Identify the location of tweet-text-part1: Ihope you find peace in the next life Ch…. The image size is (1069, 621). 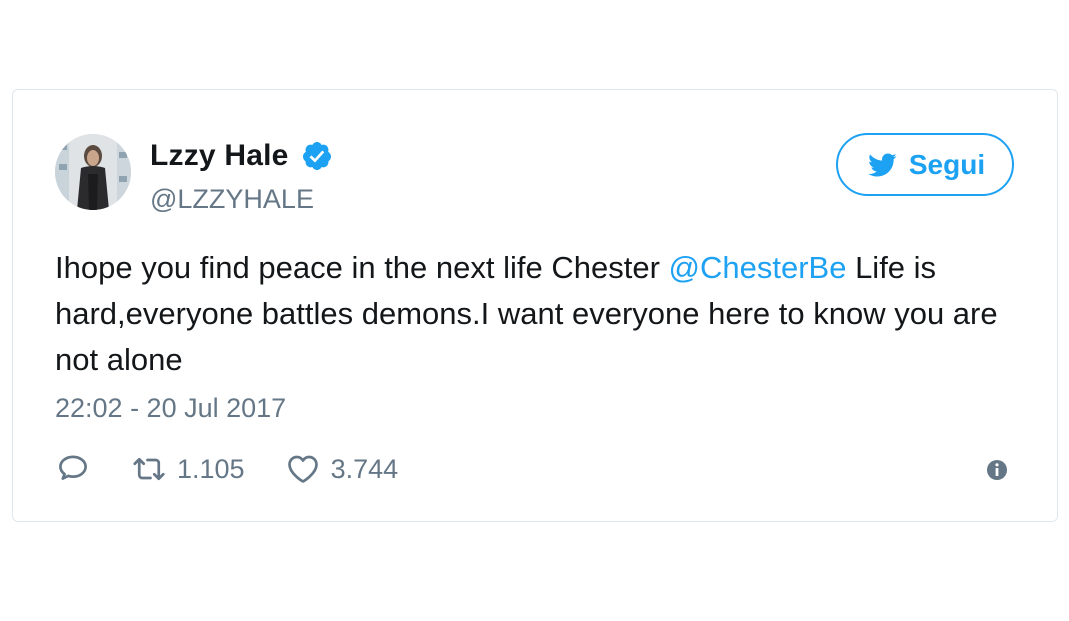
(362, 267).